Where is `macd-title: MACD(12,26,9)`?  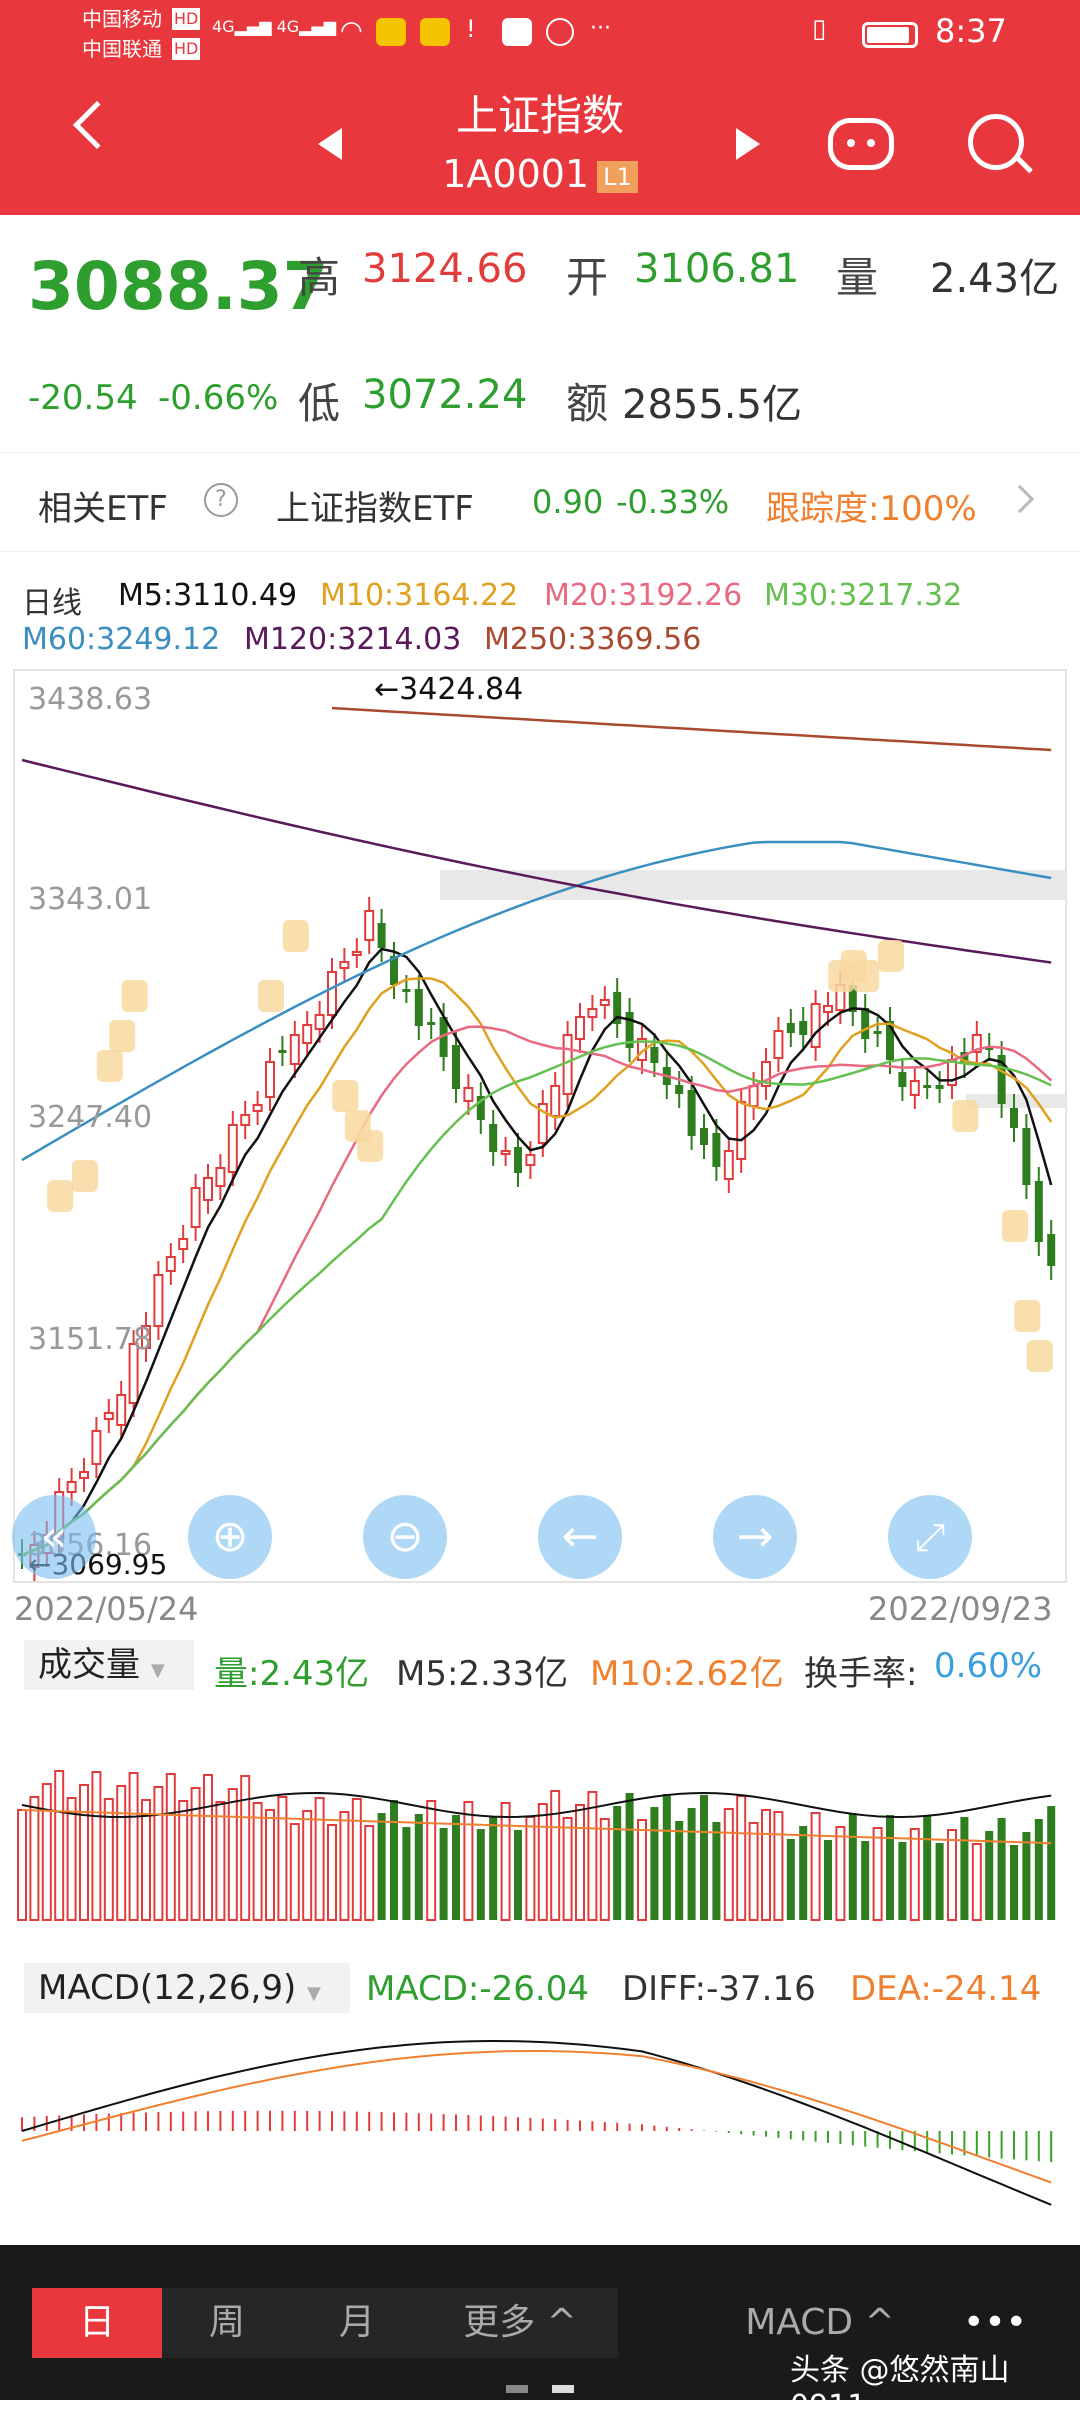
macd-title: MACD(12,26,9) is located at coordinates (167, 1988).